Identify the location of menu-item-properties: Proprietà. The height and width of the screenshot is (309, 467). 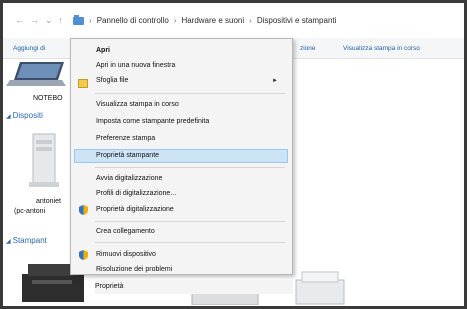
(194, 287).